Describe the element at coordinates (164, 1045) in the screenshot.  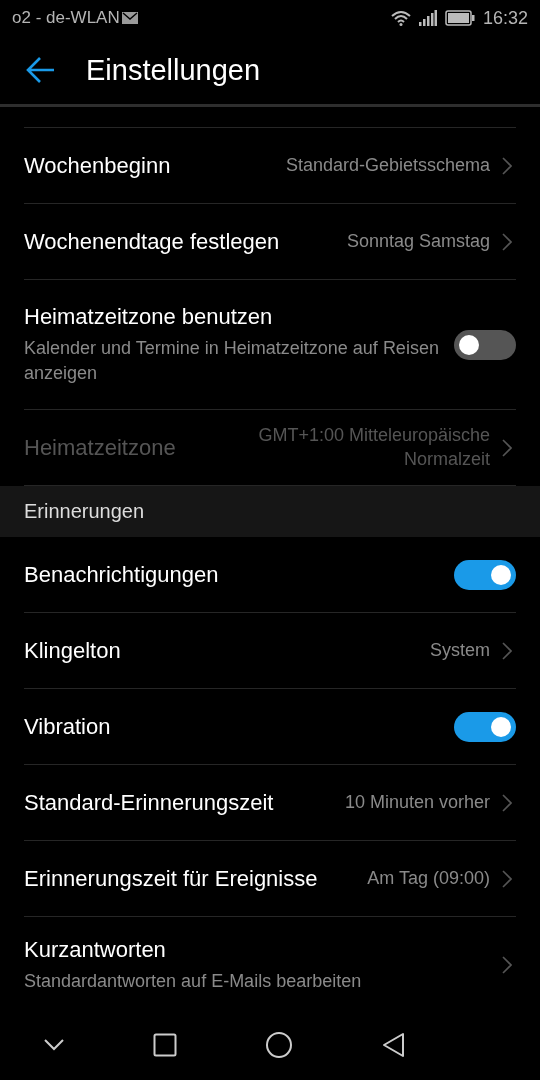
I see `recents-icon` at that location.